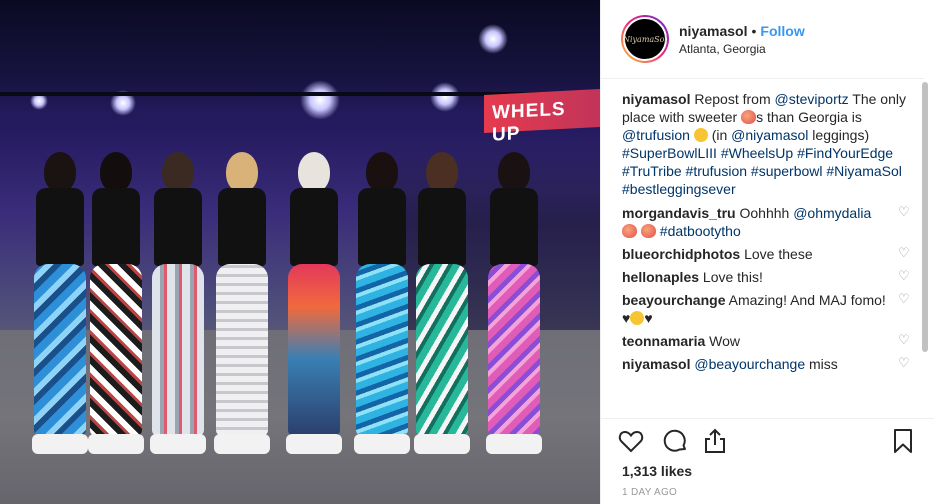 The width and height of the screenshot is (934, 504). I want to click on header-row: niyamasol • Follow, so click(742, 31).